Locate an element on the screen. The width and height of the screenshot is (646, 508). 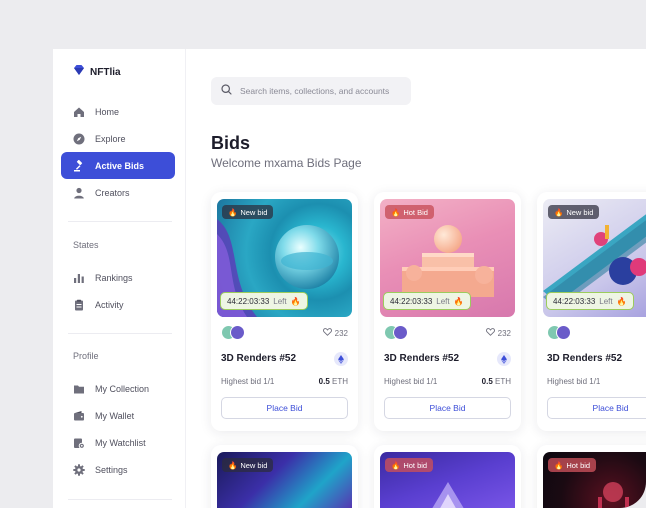
user-icon is located at coordinates (78, 192).